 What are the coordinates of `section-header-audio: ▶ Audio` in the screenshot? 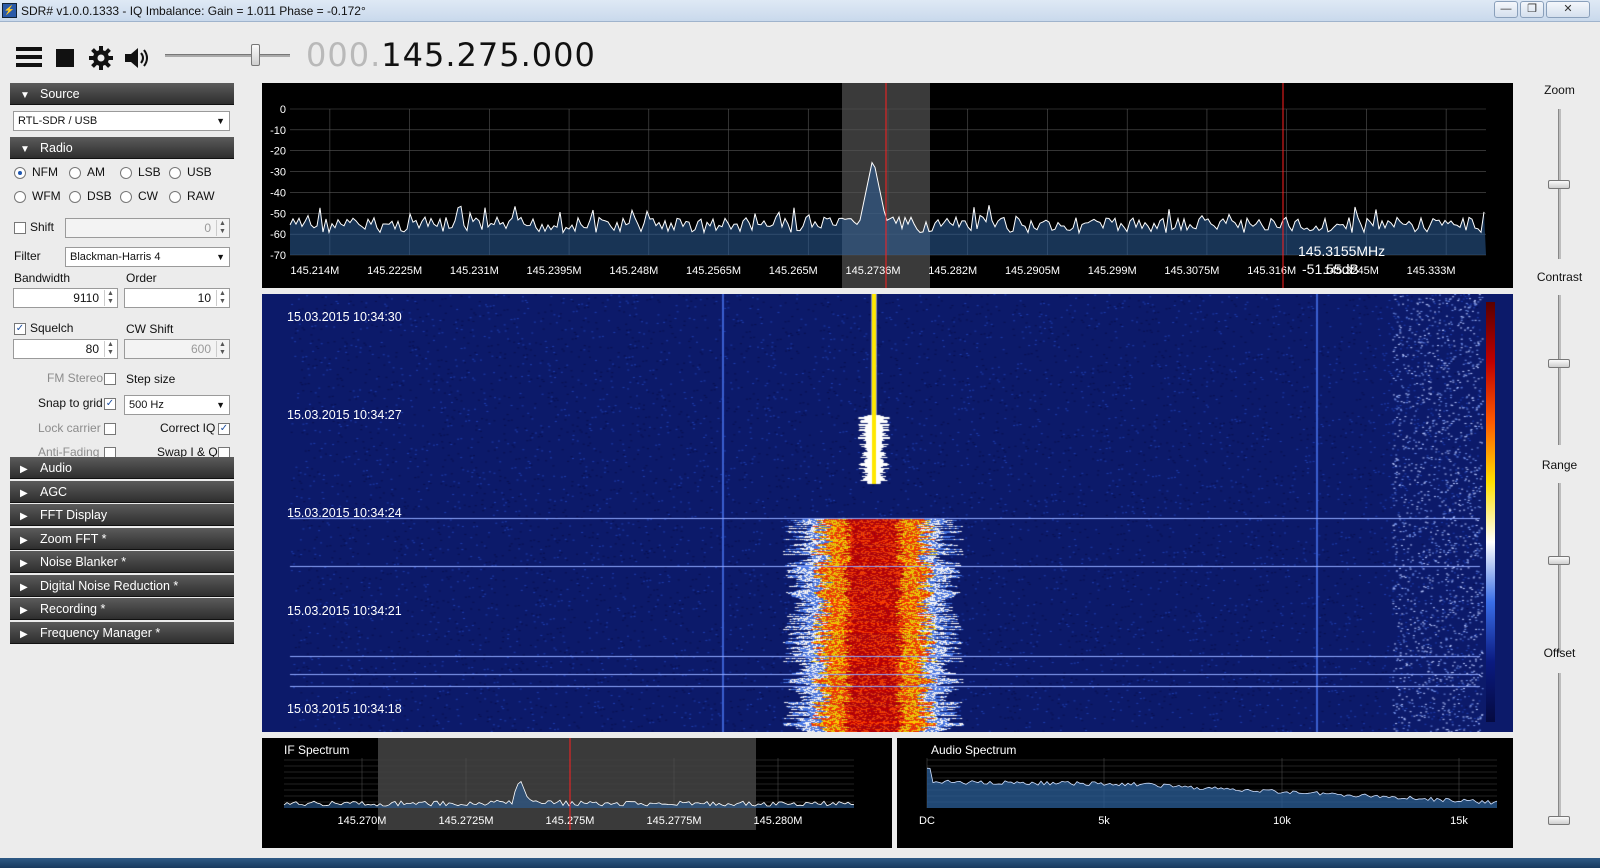 It's located at (122, 468).